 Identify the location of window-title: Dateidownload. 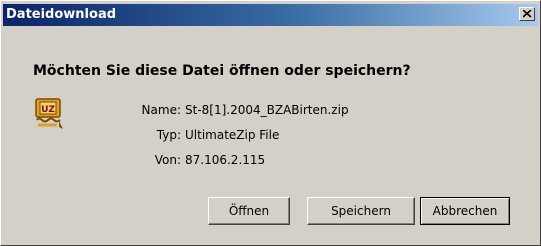
(61, 14).